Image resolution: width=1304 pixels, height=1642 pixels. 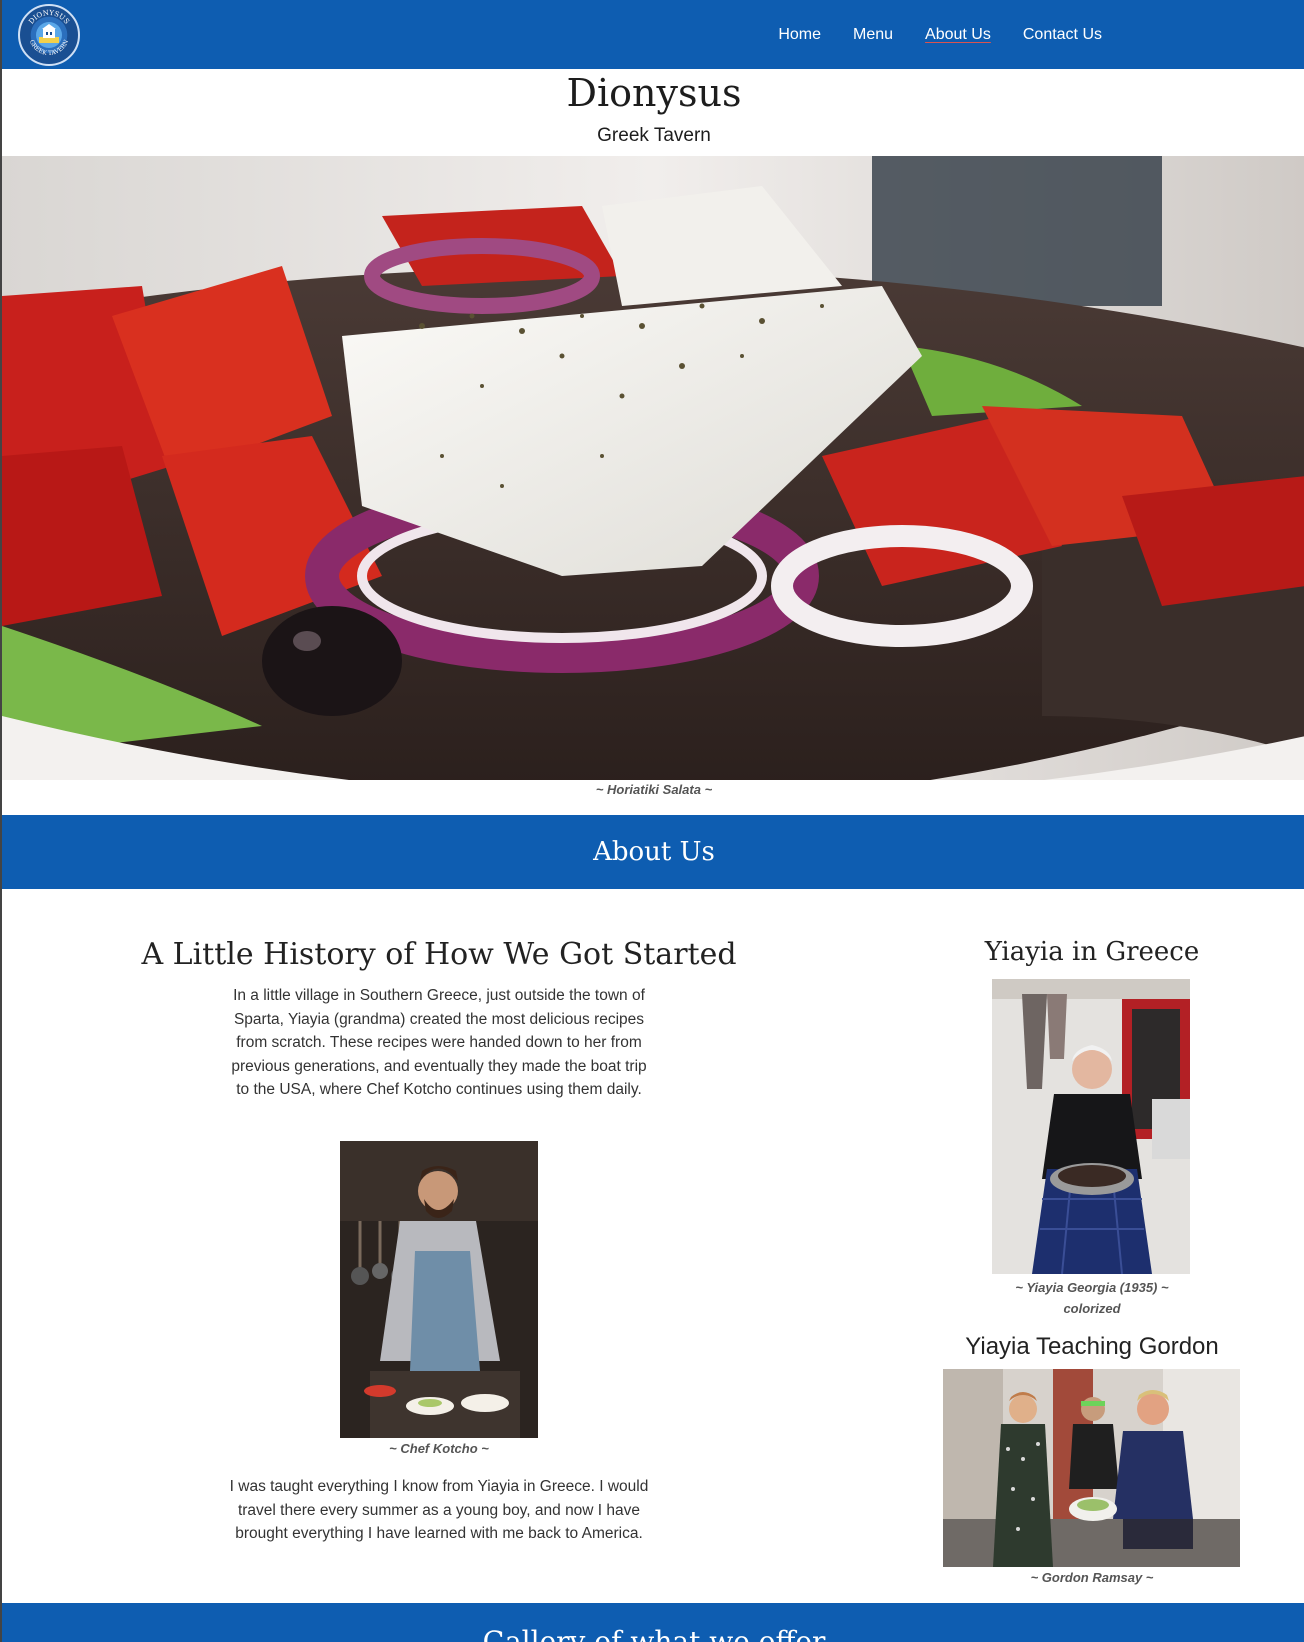 I want to click on history-heading: A Little History of How We Got Started, so click(x=439, y=954).